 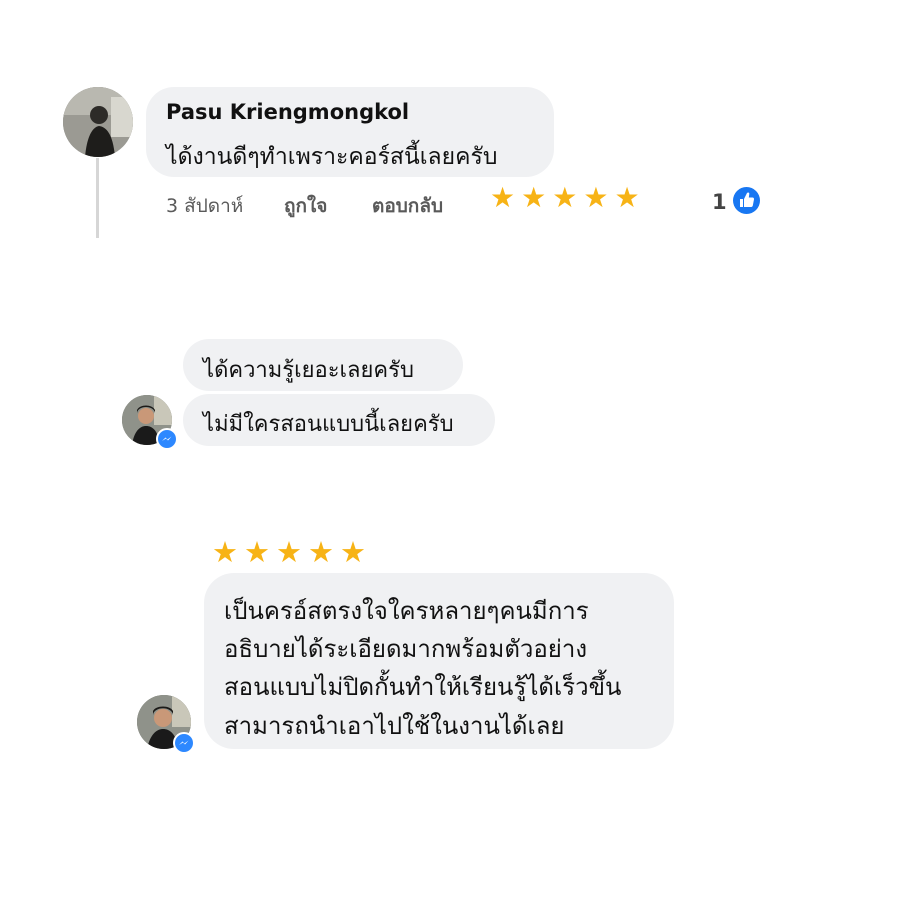 I want to click on person-photo-icon, so click(x=98, y=122).